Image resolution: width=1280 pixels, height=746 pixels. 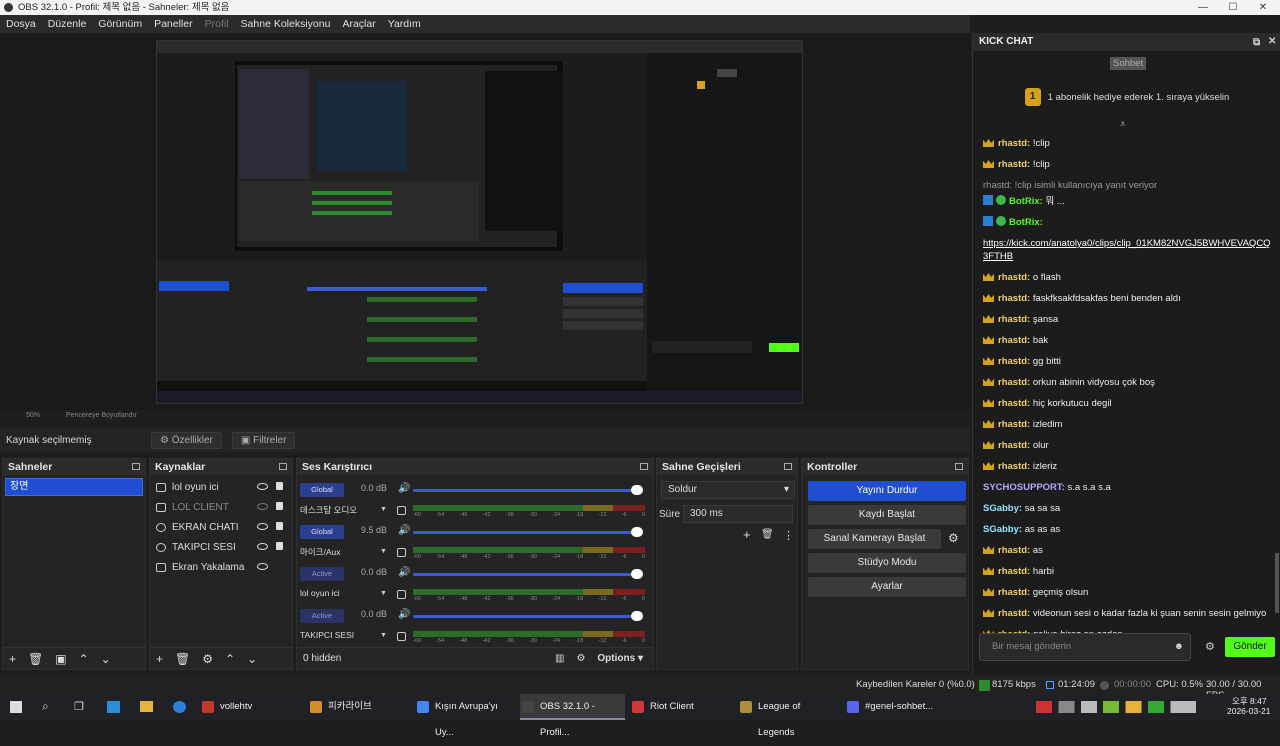 I want to click on hidden-count: 0 hidden, so click(x=322, y=658).